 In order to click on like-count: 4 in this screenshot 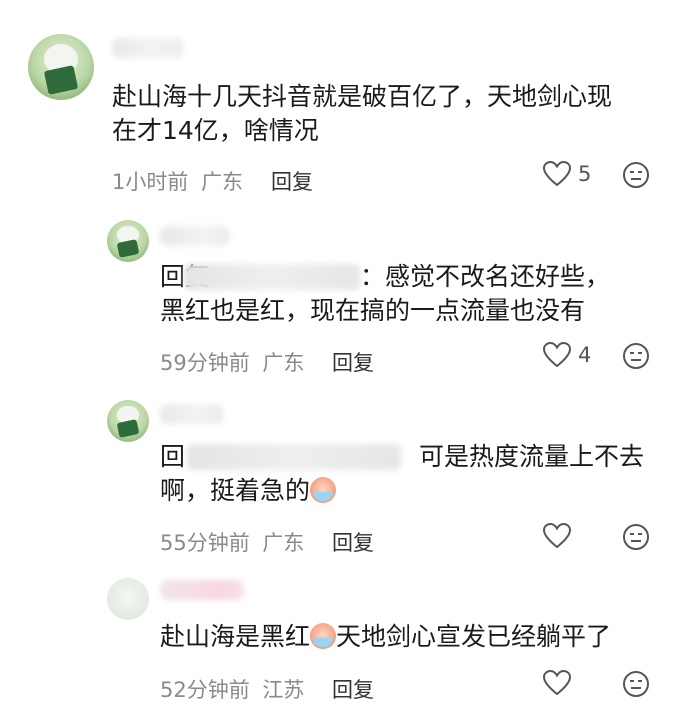, I will do `click(585, 355)`.